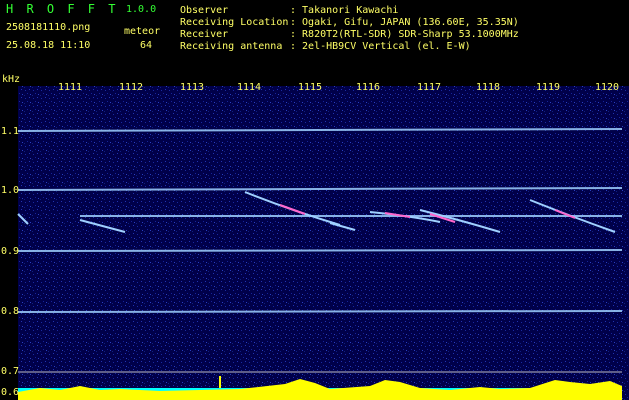 The width and height of the screenshot is (629, 400). Describe the element at coordinates (249, 87) in the screenshot. I see `time-label: 1114` at that location.